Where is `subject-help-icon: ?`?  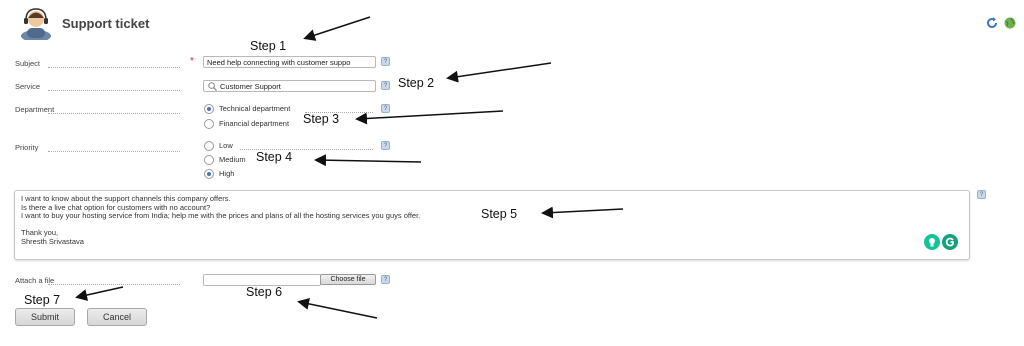 subject-help-icon: ? is located at coordinates (385, 61).